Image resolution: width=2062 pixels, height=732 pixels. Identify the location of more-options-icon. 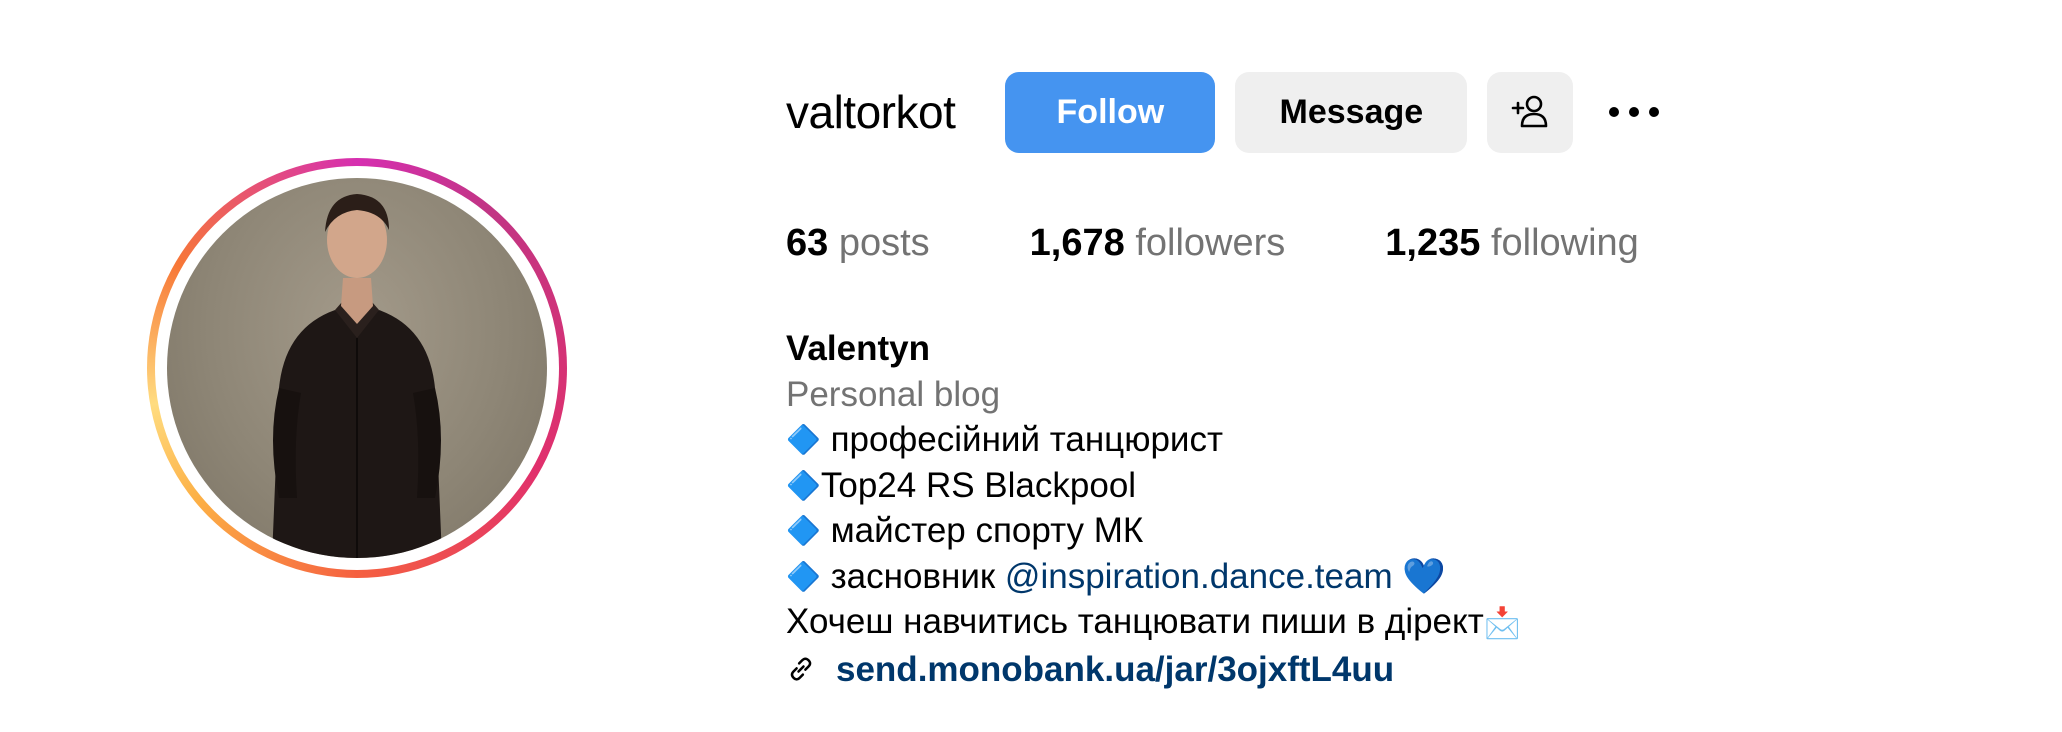
(1634, 112).